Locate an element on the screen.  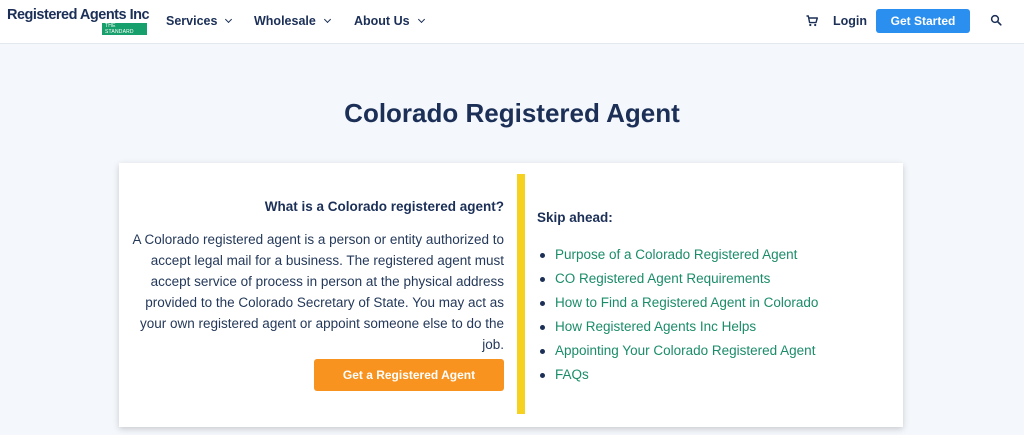
skip-link-label: Purpose of a Colorado Registered Agent is located at coordinates (676, 254).